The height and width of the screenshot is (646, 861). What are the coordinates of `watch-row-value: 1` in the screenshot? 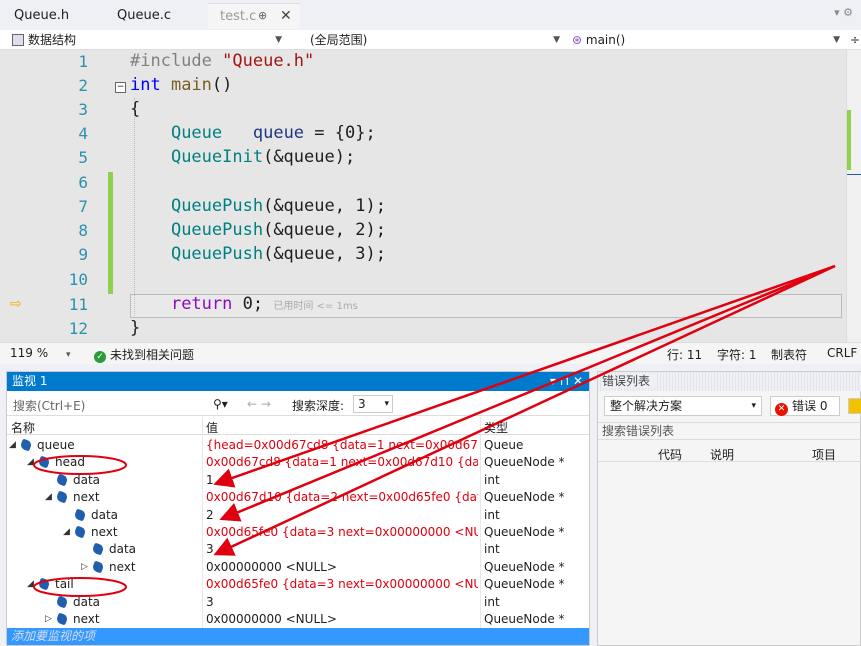 It's located at (210, 479).